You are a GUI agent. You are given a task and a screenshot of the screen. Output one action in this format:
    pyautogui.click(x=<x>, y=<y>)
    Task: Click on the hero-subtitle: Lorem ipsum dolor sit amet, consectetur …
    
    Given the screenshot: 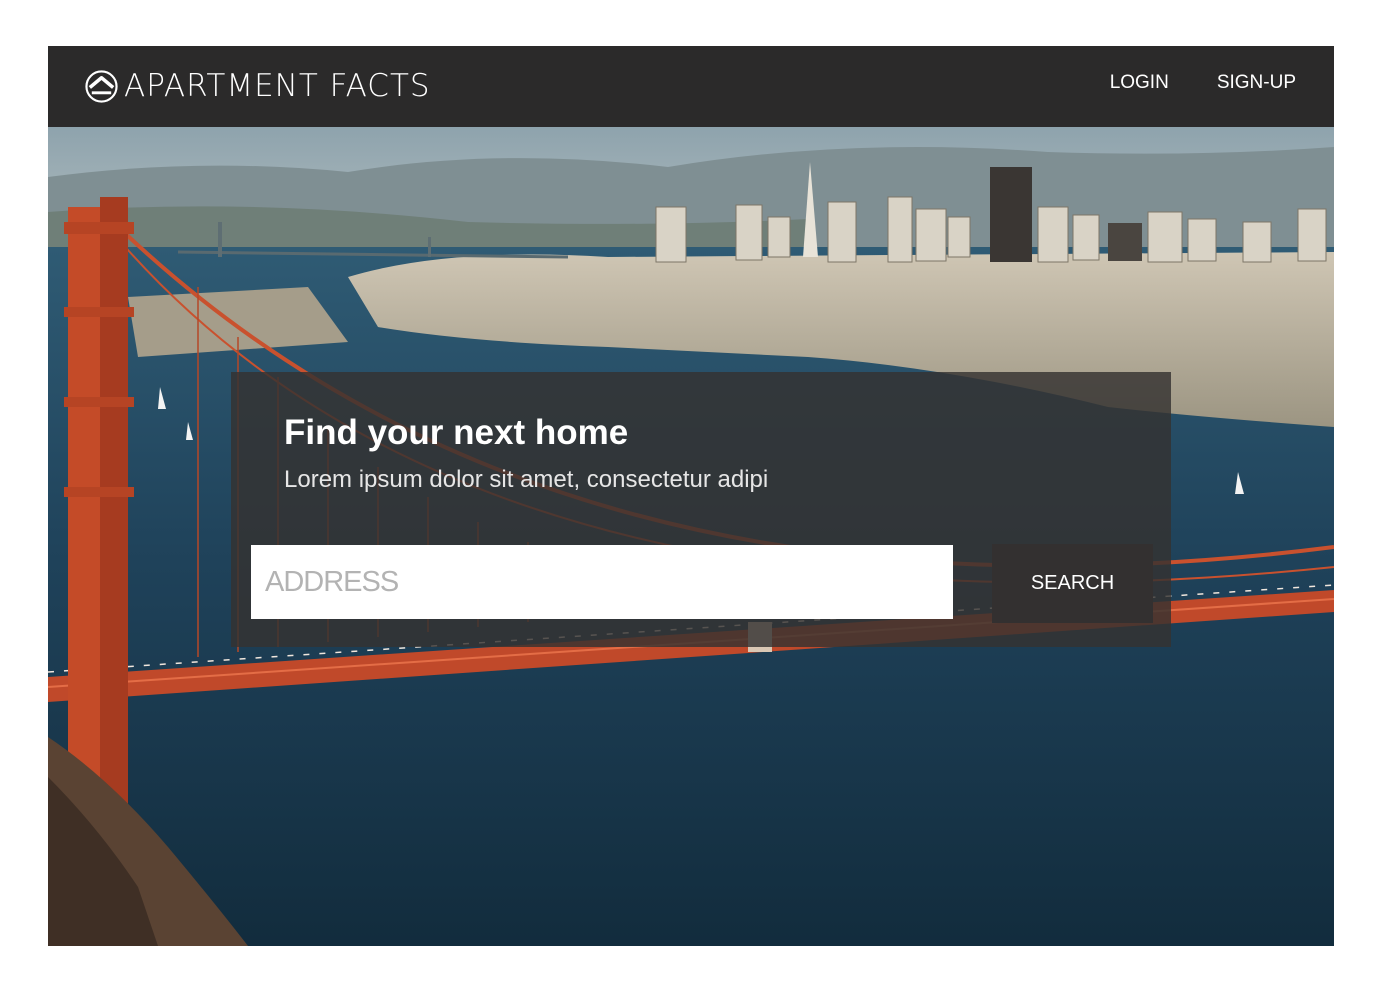 What is the action you would take?
    pyautogui.click(x=526, y=479)
    